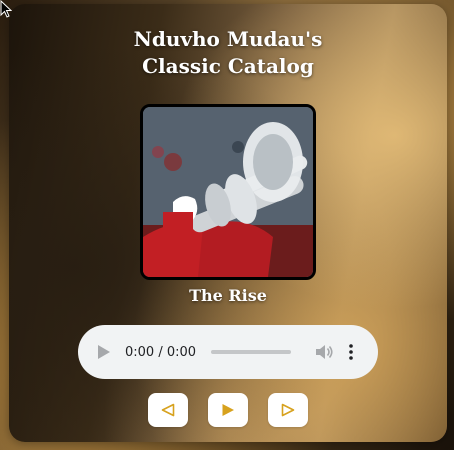 This screenshot has width=454, height=450. What do you see at coordinates (228, 66) in the screenshot?
I see `catalog-title-line2: Classic Catalog` at bounding box center [228, 66].